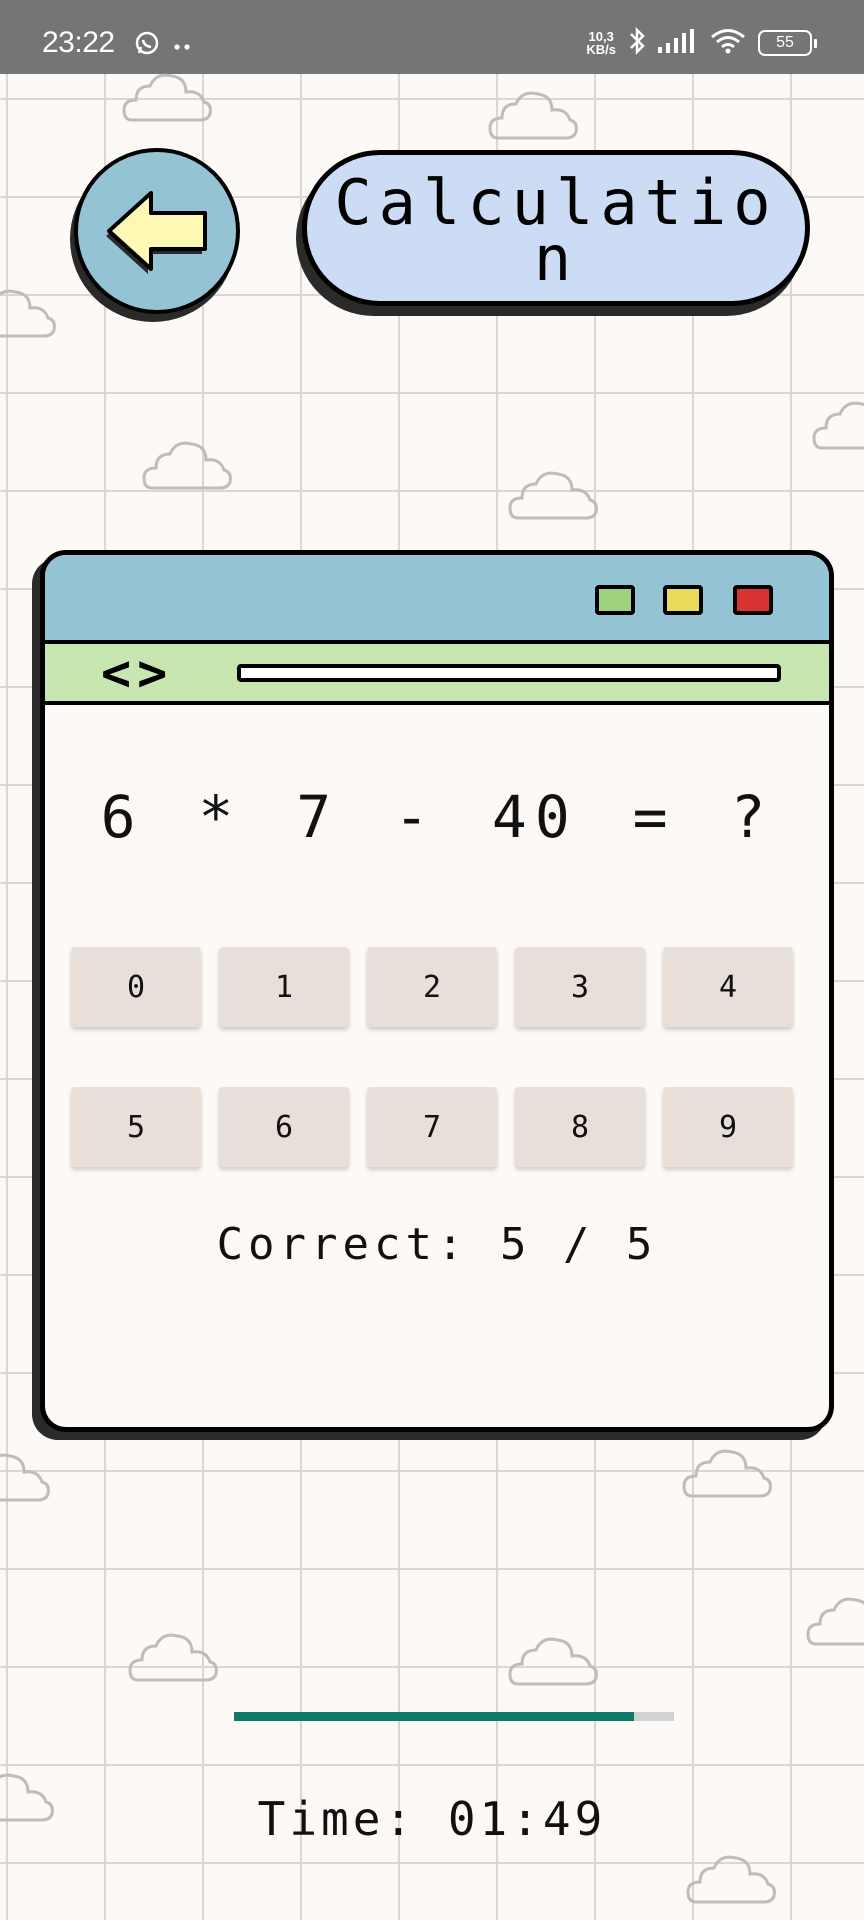 This screenshot has width=864, height=1920. What do you see at coordinates (509, 673) in the screenshot?
I see `address-bar` at bounding box center [509, 673].